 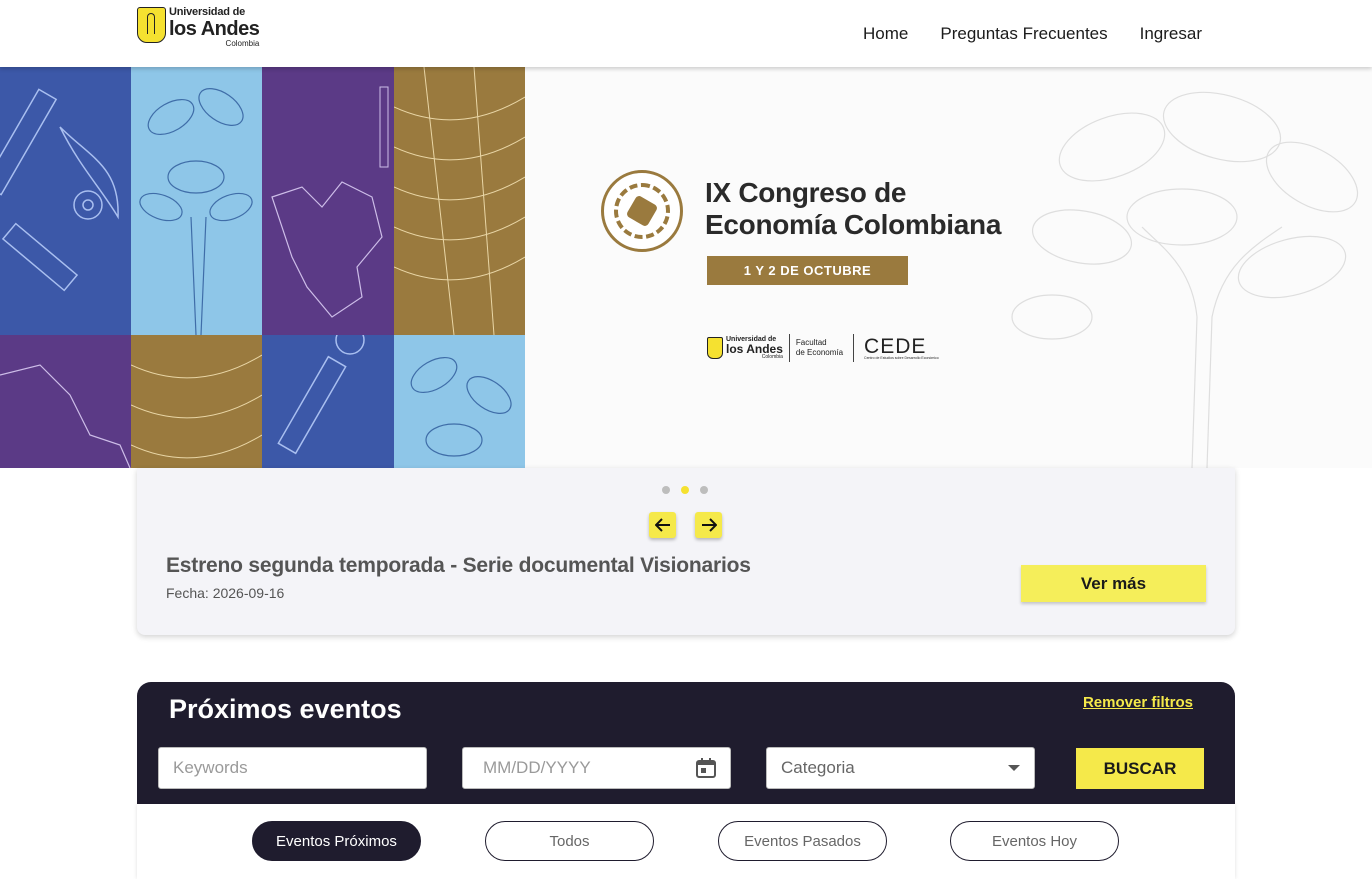 What do you see at coordinates (900, 768) in the screenshot?
I see `category-select: Categoria` at bounding box center [900, 768].